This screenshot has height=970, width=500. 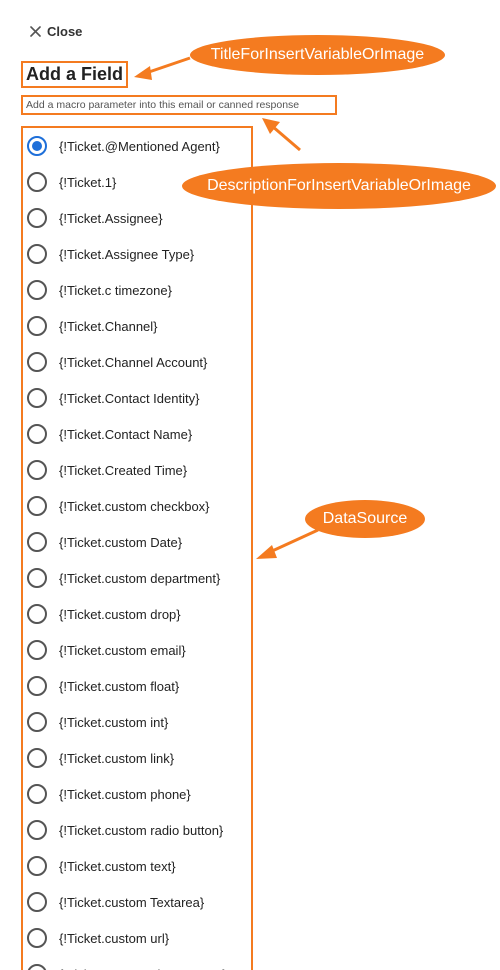 I want to click on field-option: {!Ticket.custom link}, so click(x=137, y=758).